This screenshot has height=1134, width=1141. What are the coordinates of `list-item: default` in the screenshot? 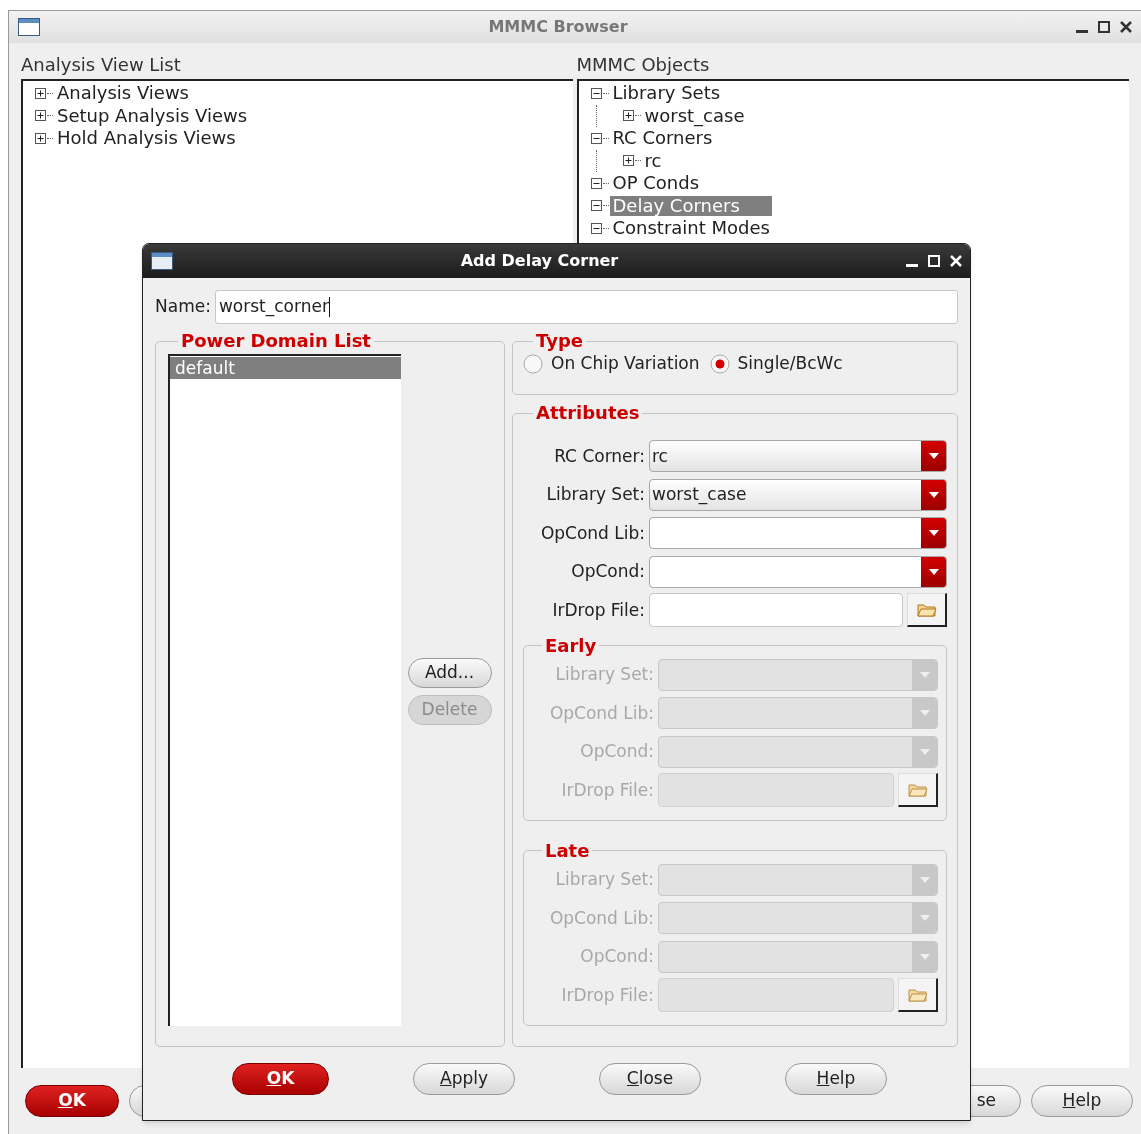 It's located at (285, 368).